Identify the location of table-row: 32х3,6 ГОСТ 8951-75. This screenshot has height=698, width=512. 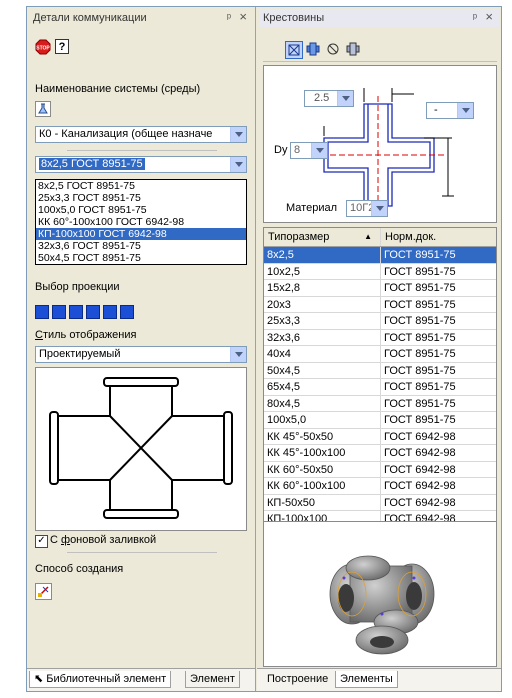
(380, 337).